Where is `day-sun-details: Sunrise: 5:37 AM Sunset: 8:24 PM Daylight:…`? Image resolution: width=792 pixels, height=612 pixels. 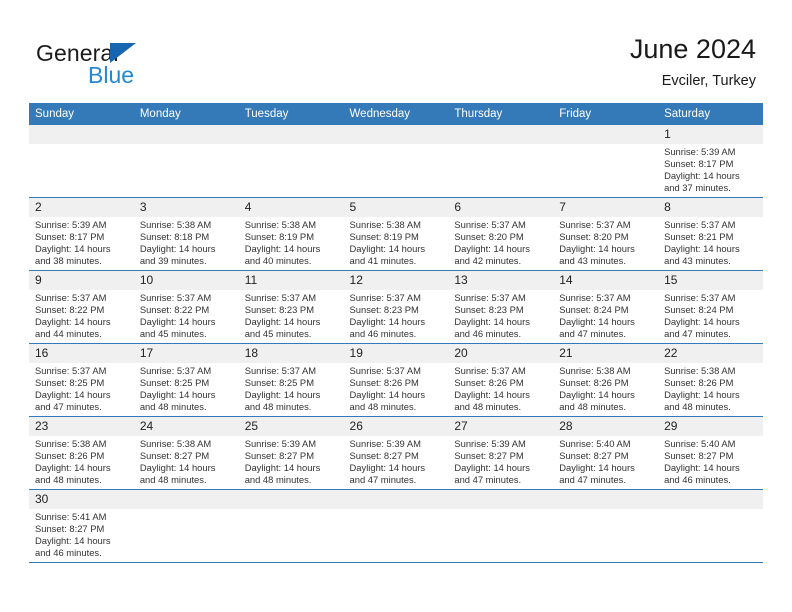 day-sun-details: Sunrise: 5:37 AM Sunset: 8:24 PM Daylight:… is located at coordinates (710, 315).